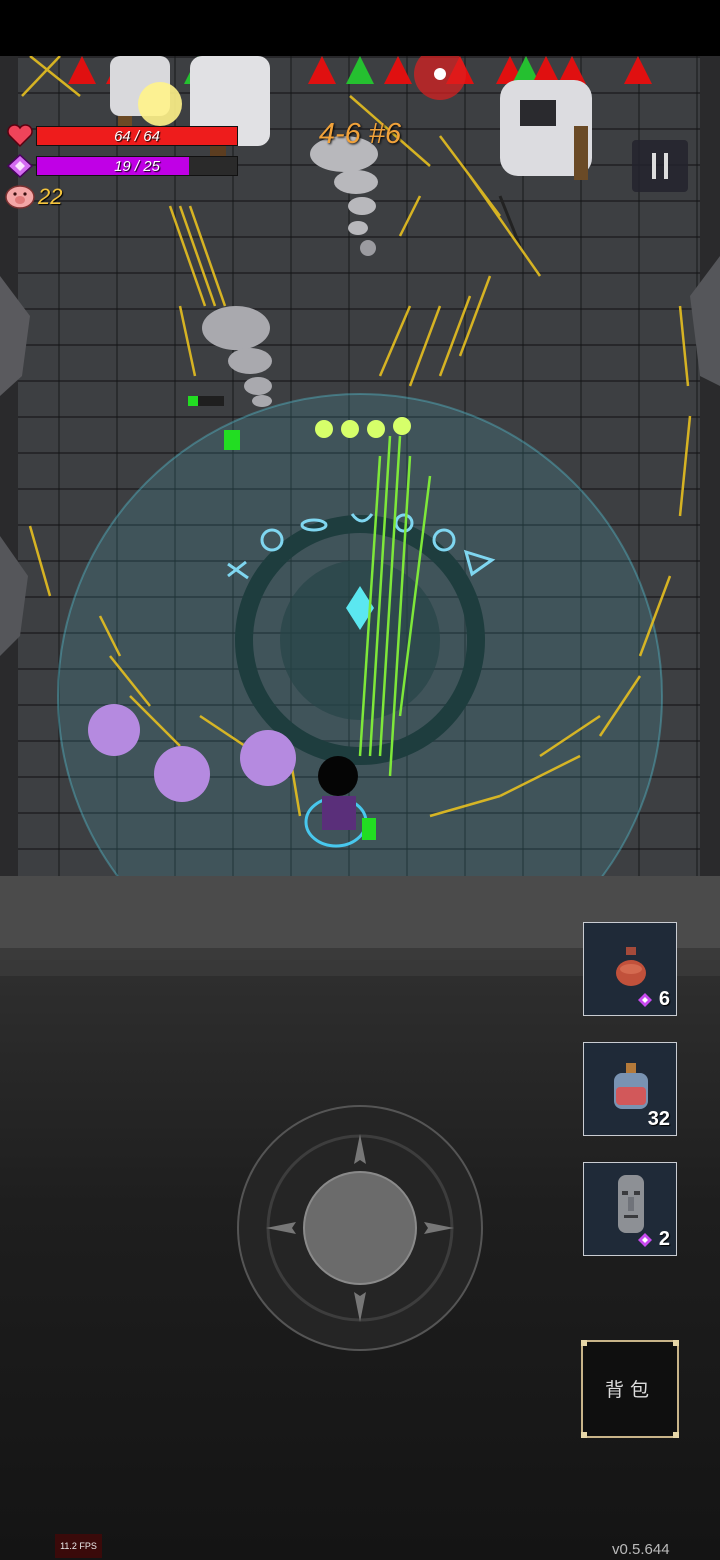 The height and width of the screenshot is (1560, 720). What do you see at coordinates (641, 1549) in the screenshot?
I see `version-label: v0.5.644` at bounding box center [641, 1549].